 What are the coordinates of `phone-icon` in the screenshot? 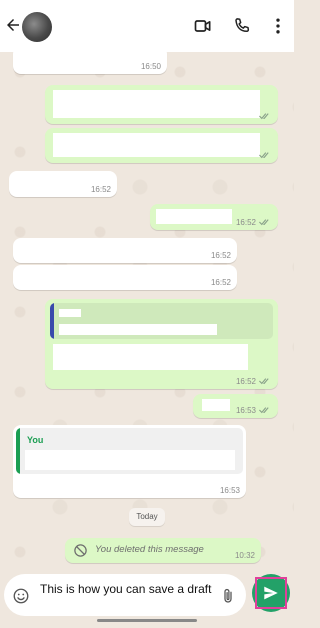 It's located at (242, 26).